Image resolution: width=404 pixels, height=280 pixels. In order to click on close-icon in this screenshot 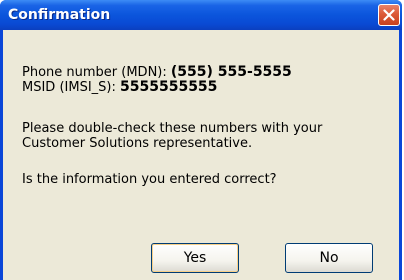, I will do `click(389, 15)`.